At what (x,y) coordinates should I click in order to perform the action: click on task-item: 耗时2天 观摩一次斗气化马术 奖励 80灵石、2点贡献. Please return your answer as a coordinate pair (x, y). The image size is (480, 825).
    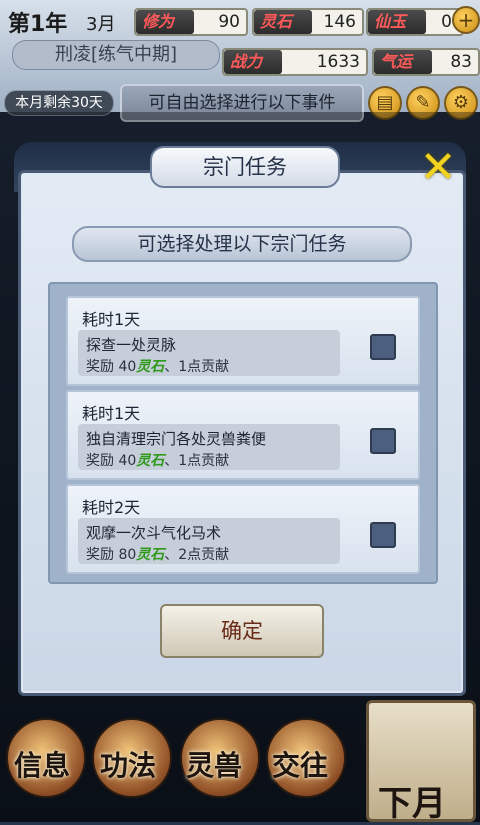
    Looking at the image, I should click on (243, 529).